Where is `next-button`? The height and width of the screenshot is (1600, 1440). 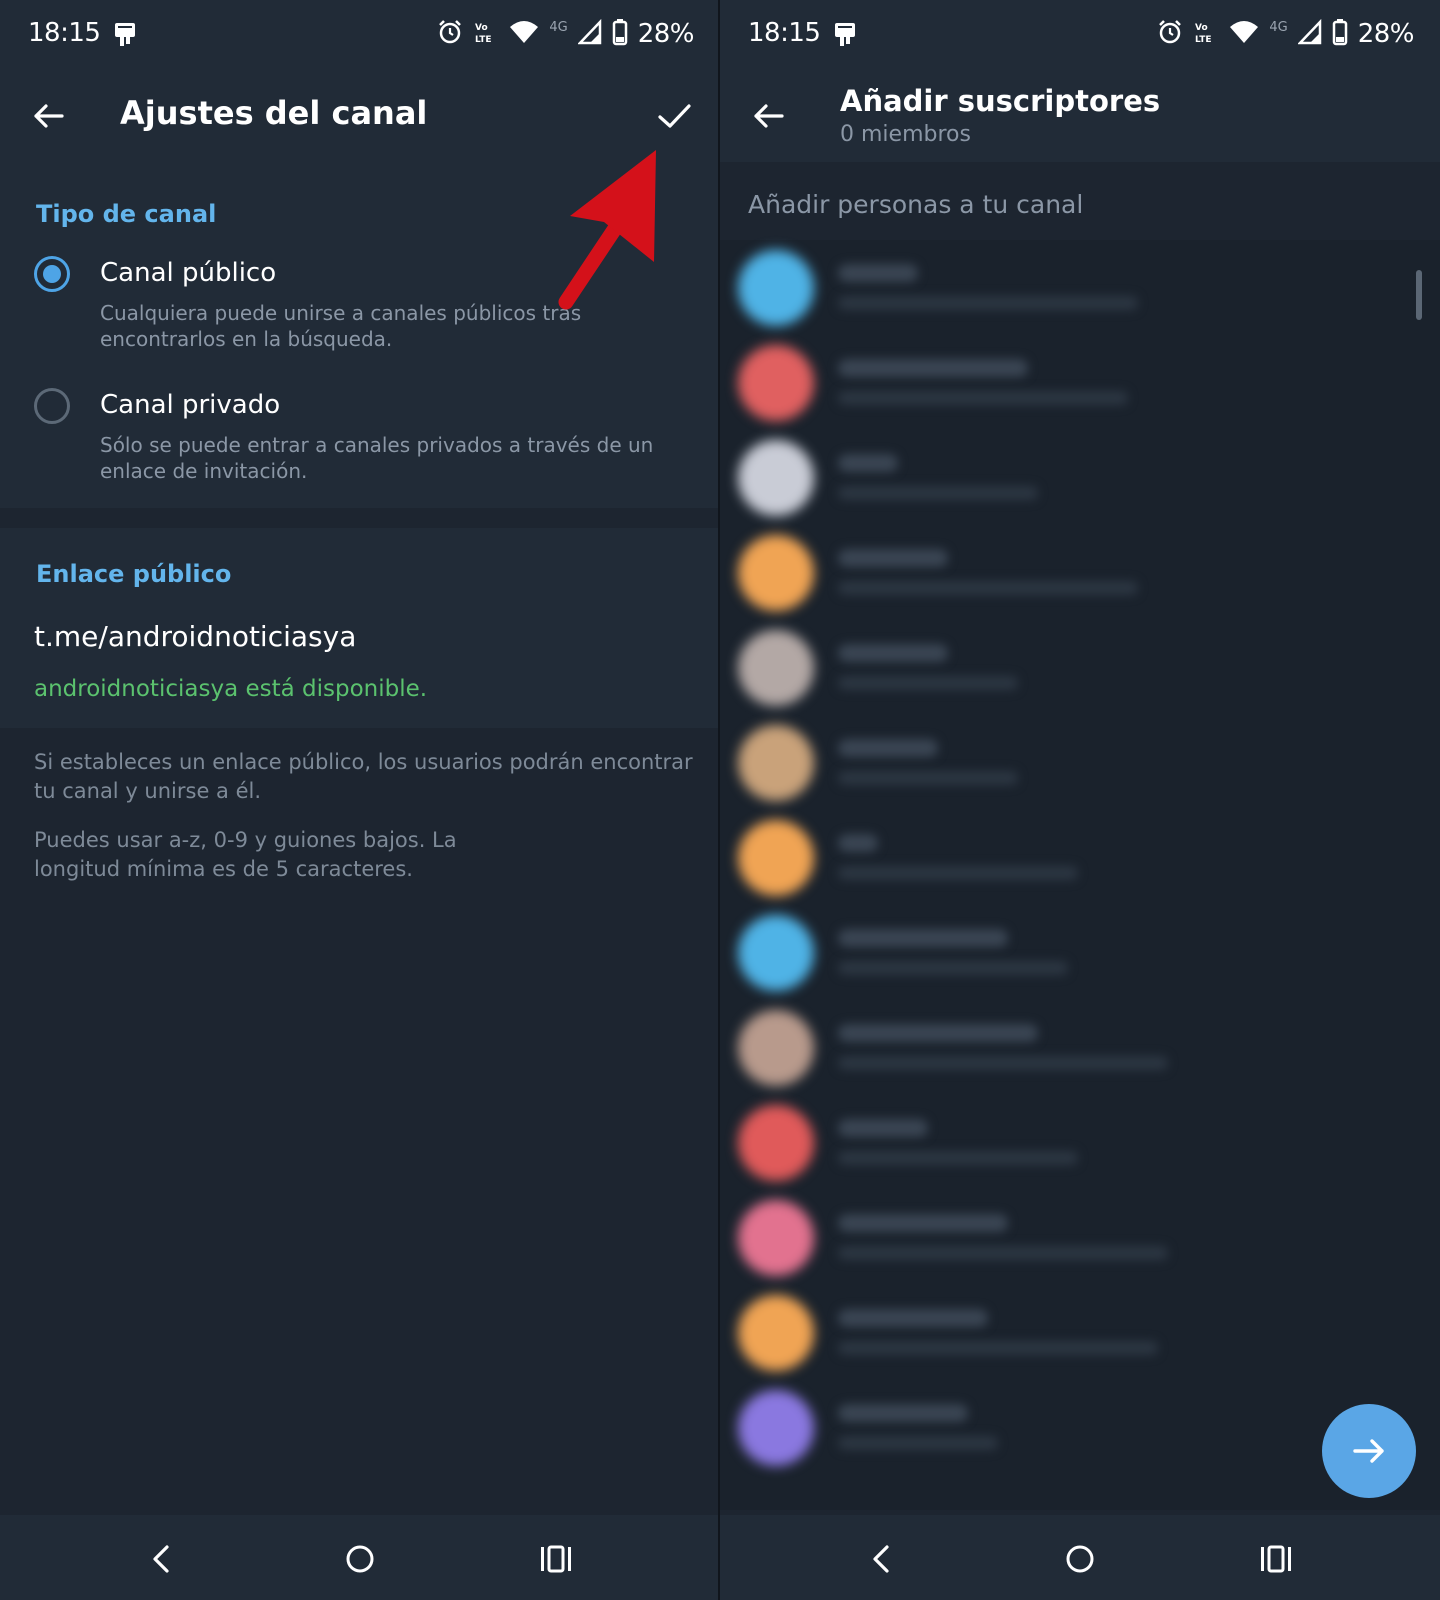
next-button is located at coordinates (1369, 1451).